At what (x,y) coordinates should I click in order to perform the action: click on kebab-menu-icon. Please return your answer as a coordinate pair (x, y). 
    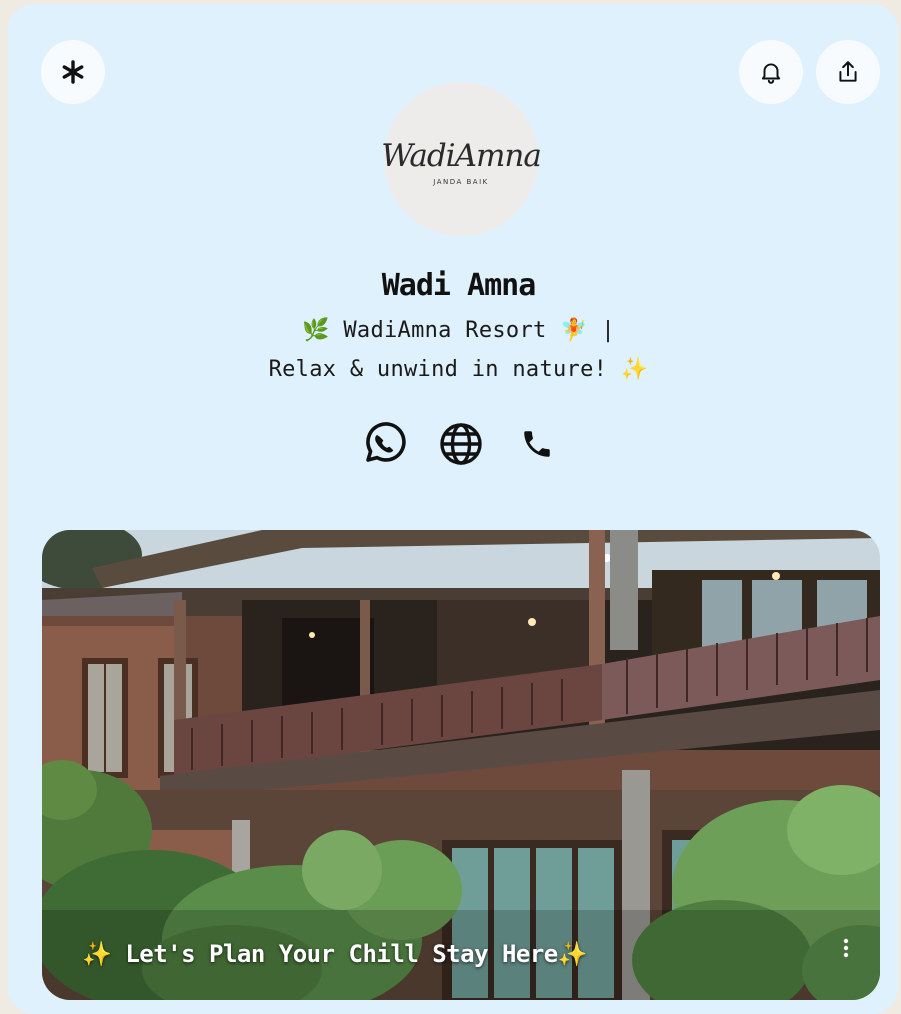
    Looking at the image, I should click on (846, 948).